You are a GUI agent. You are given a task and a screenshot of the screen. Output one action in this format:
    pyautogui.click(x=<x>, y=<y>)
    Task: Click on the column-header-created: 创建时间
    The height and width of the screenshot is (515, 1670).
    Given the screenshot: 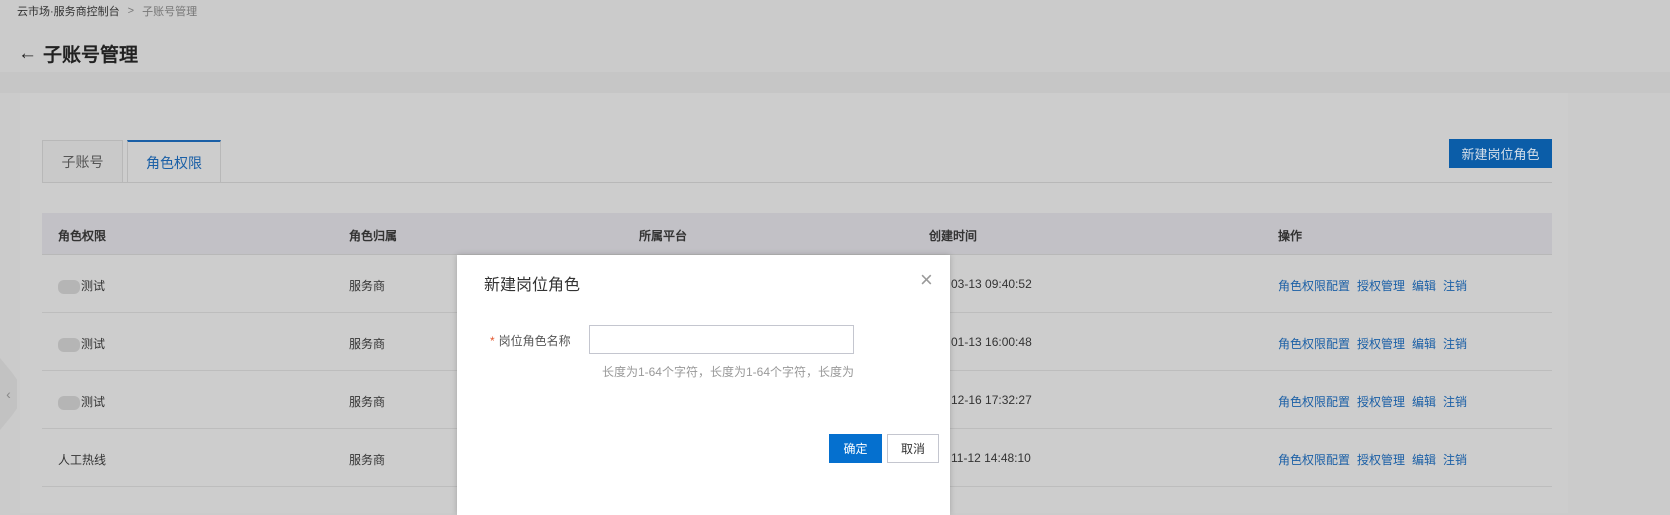 What is the action you would take?
    pyautogui.click(x=953, y=236)
    